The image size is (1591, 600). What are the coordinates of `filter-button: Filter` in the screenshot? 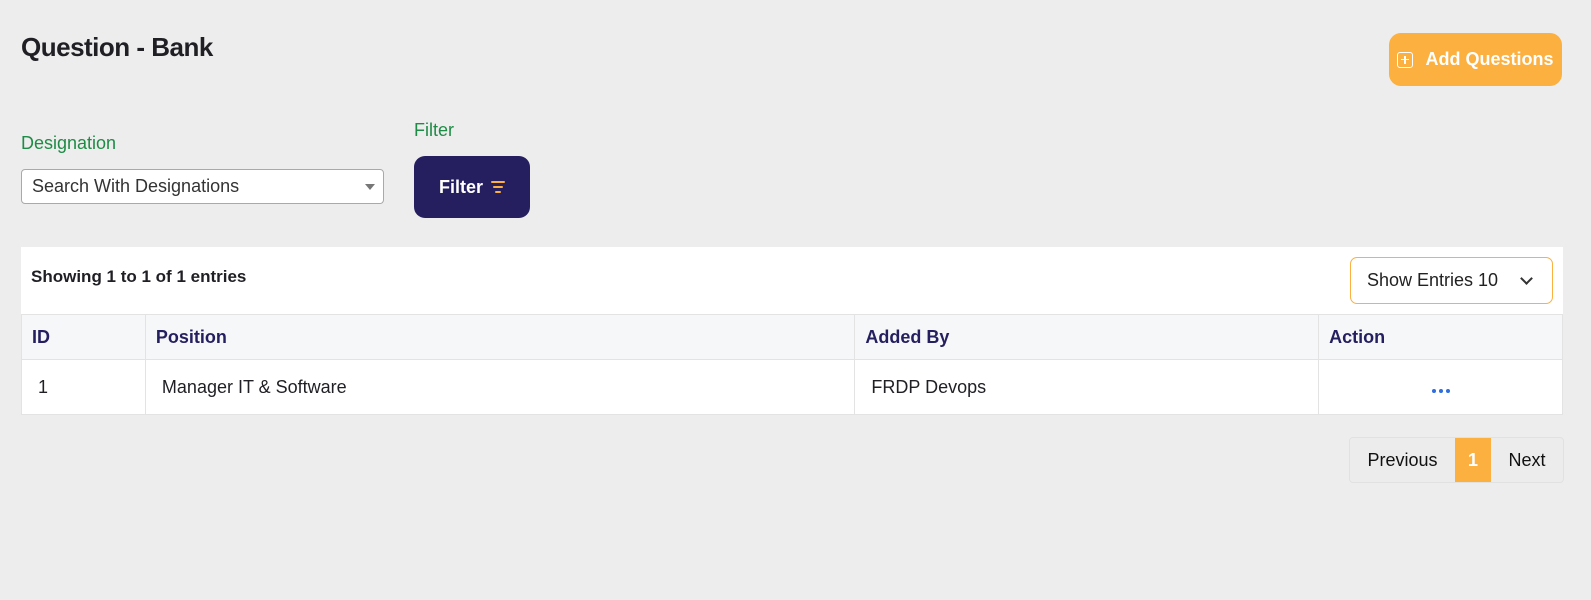 It's located at (472, 187).